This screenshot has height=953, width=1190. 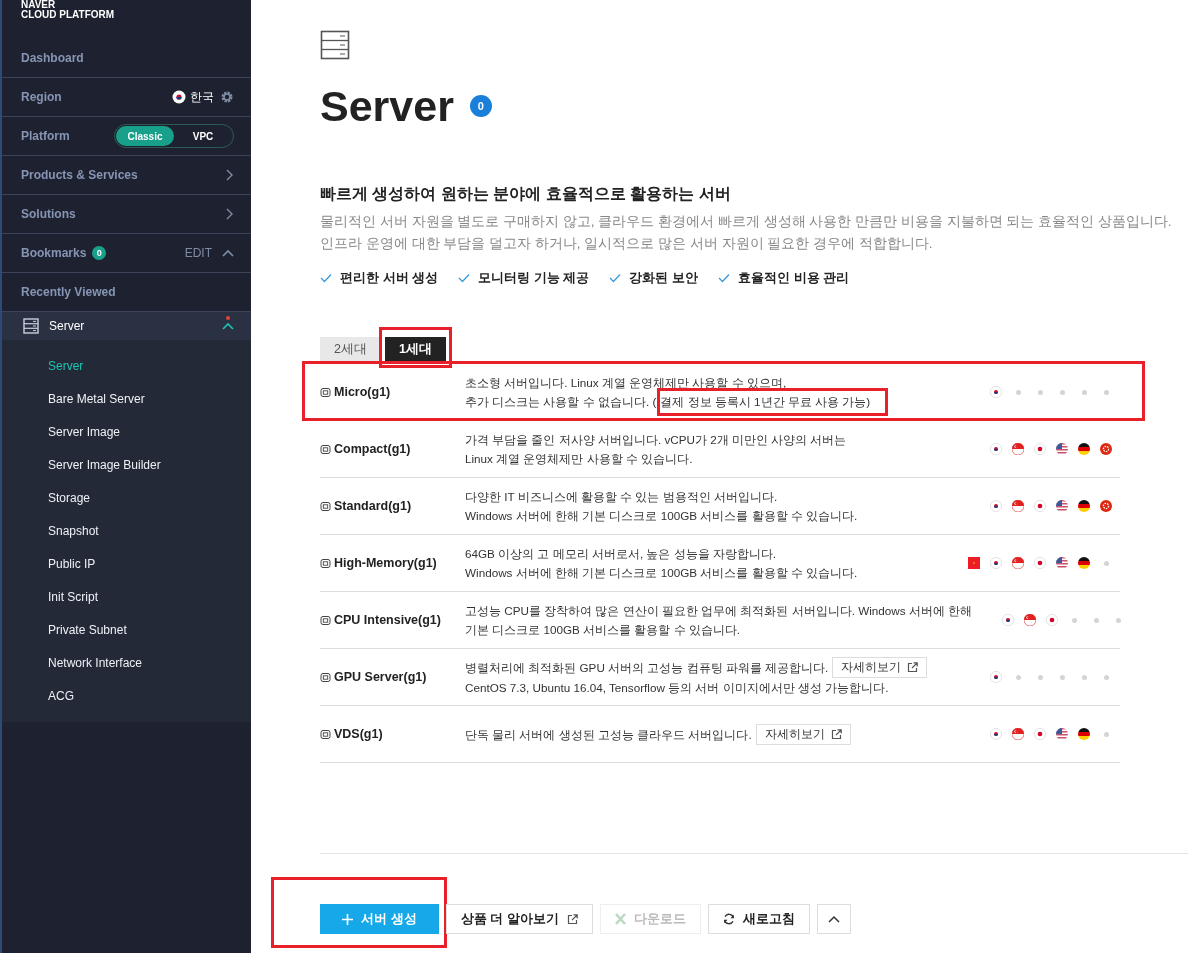 What do you see at coordinates (664, 278) in the screenshot?
I see `feature-label: 강화된 보안` at bounding box center [664, 278].